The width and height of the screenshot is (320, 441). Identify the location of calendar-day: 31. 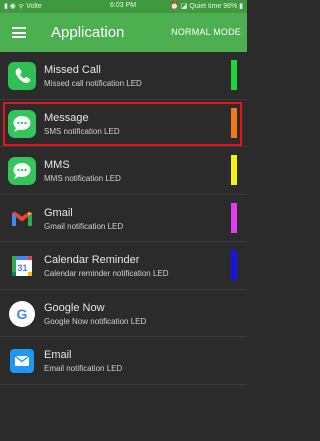
(22, 268).